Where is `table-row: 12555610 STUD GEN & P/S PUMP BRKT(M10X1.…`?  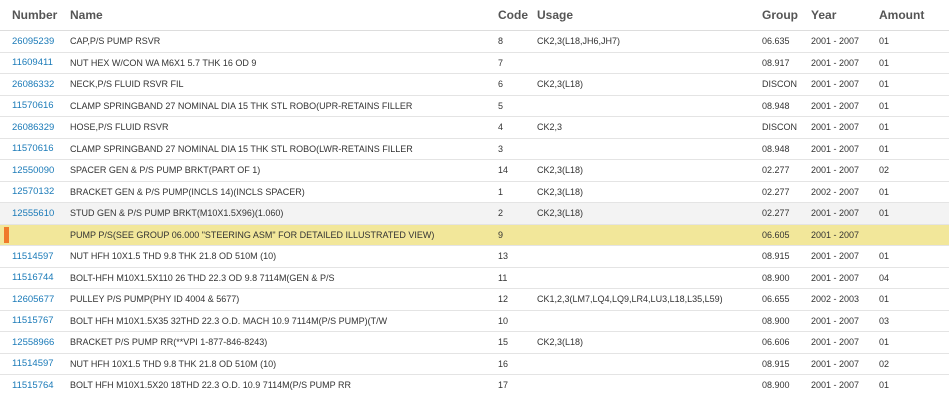
table-row: 12555610 STUD GEN & P/S PUMP BRKT(M10X1.… is located at coordinates (474, 213).